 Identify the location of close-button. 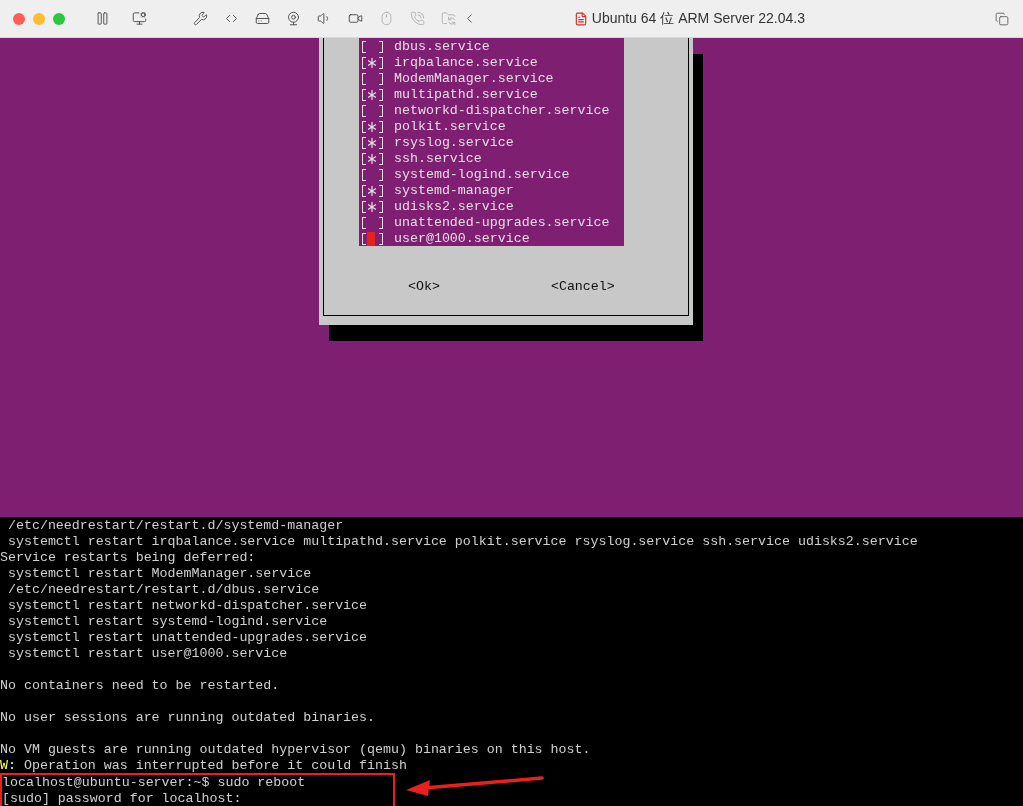
(19, 18).